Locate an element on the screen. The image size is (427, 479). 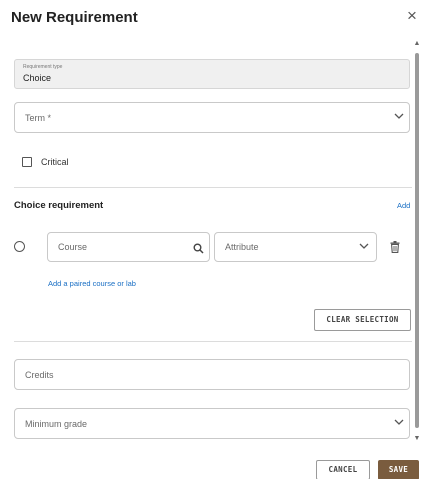
scrollbar: ▲ ▼ is located at coordinates (417, 241).